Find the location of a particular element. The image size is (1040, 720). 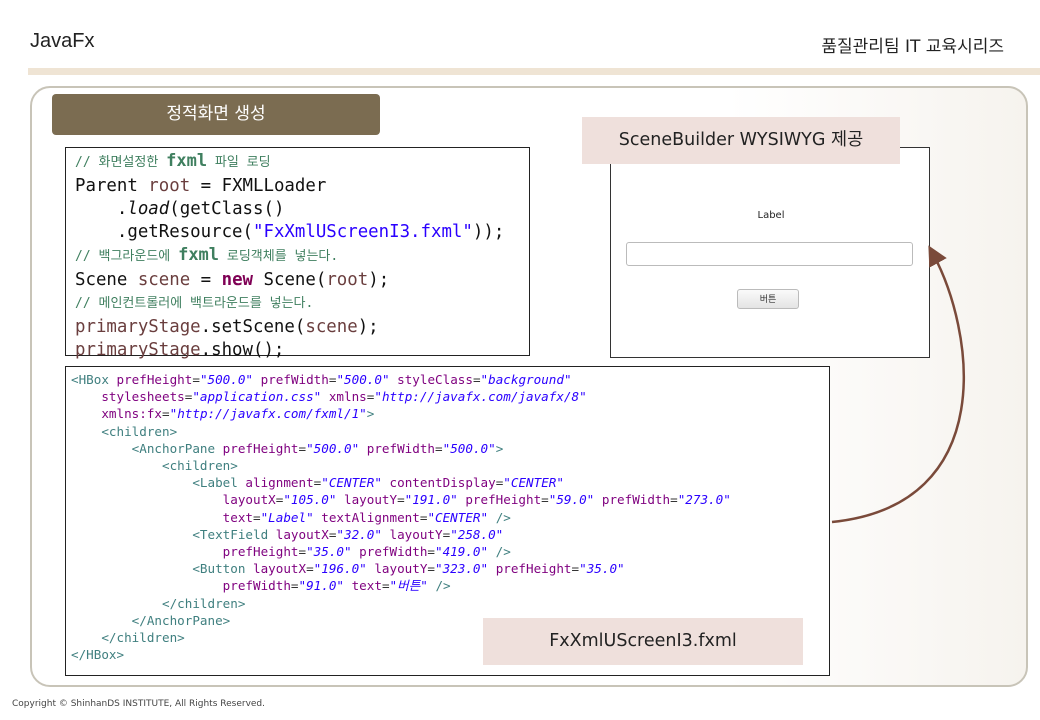

arrow-line is located at coordinates (898, 384).